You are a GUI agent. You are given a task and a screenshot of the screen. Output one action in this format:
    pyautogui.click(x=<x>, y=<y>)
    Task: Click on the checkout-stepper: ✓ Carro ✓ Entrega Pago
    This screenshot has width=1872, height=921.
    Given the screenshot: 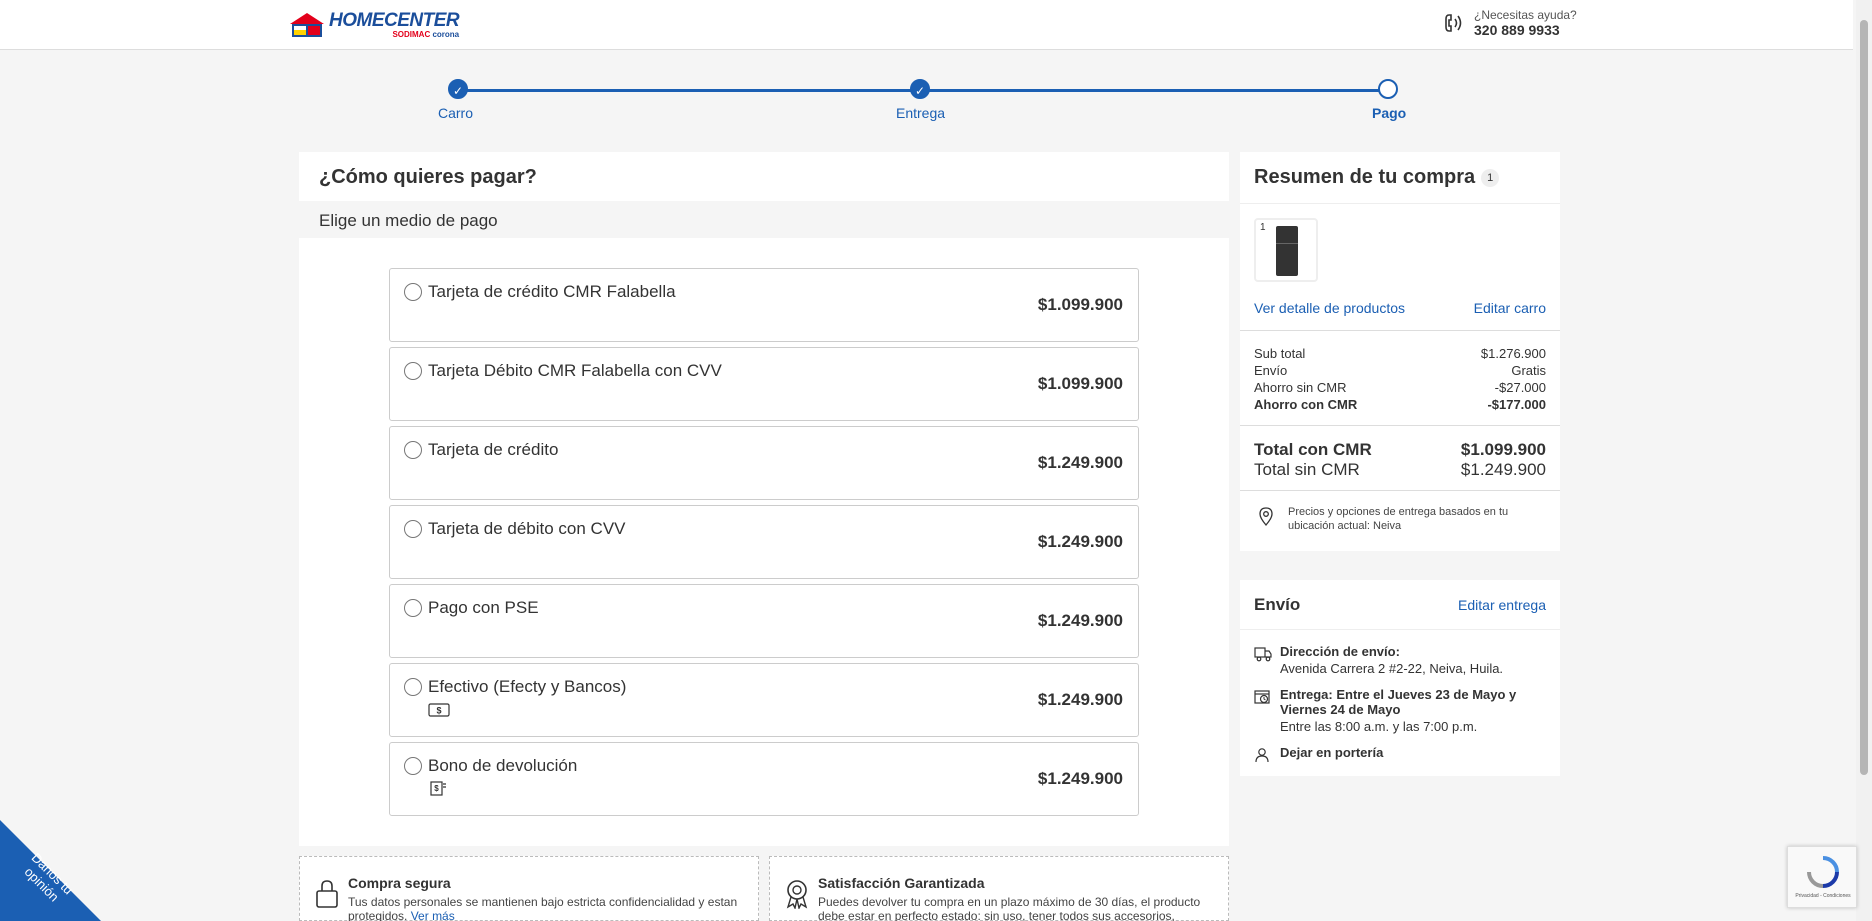 What is the action you would take?
    pyautogui.click(x=922, y=104)
    